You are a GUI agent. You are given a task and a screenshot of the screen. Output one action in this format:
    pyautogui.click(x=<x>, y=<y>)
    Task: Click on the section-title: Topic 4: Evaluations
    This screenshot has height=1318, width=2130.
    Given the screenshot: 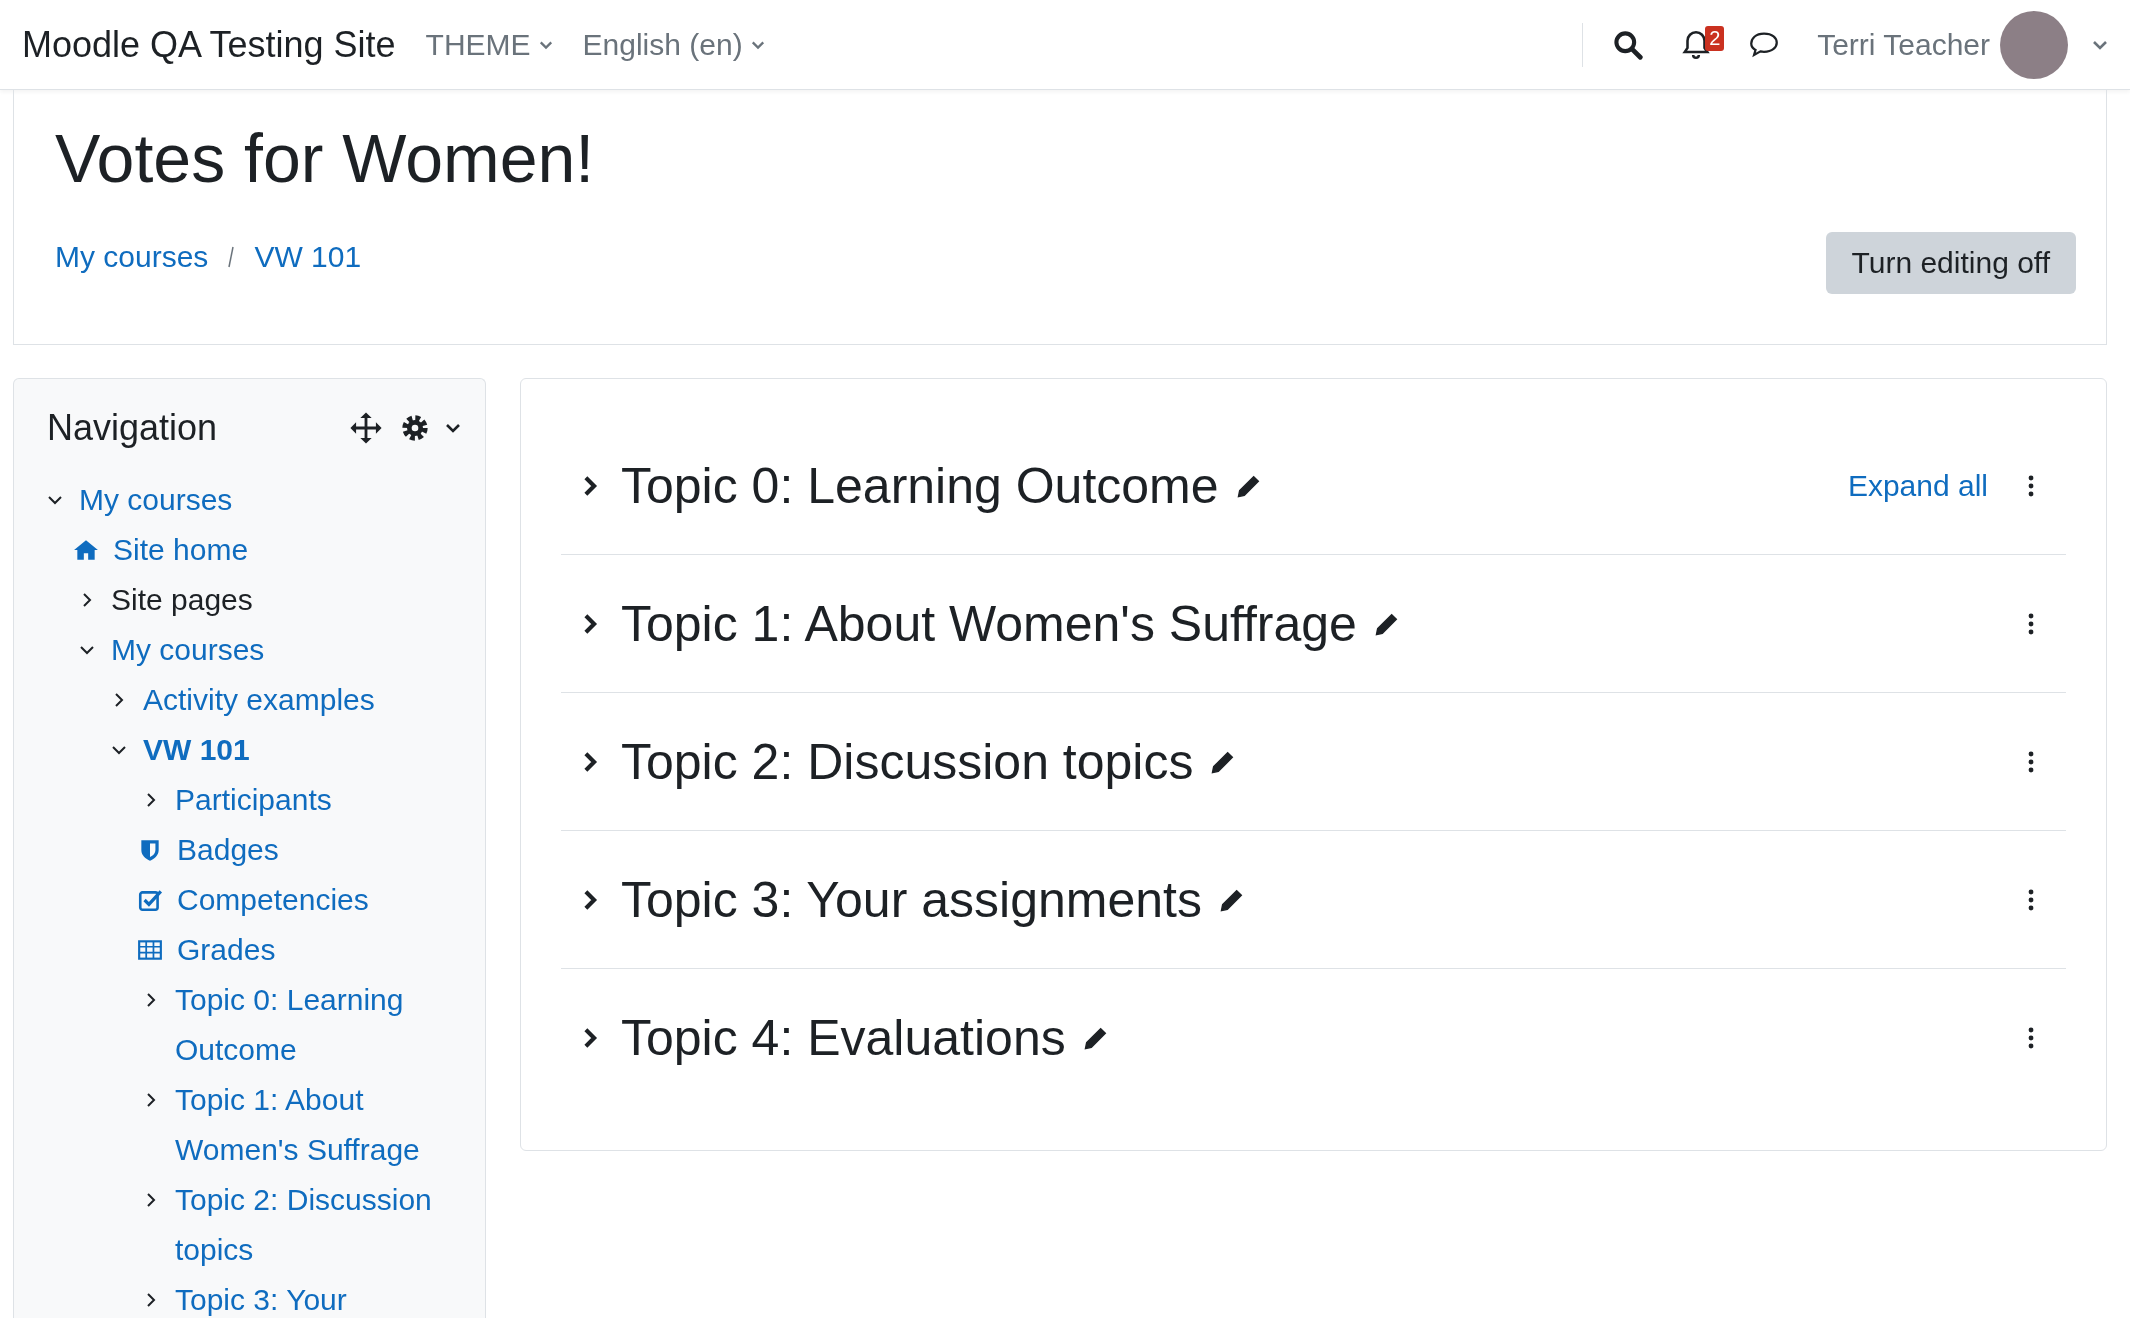 What is the action you would take?
    pyautogui.click(x=843, y=1037)
    